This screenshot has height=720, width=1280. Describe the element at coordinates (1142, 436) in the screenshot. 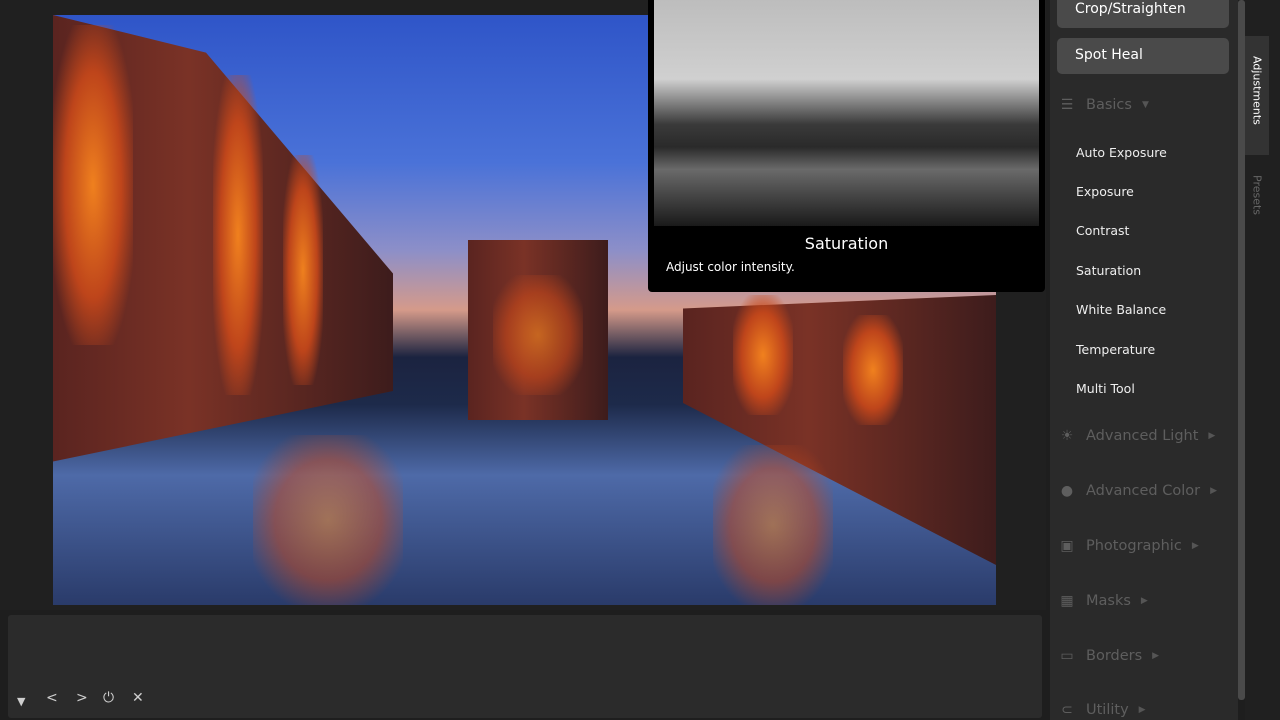

I see `section-label: Advanced Light` at that location.